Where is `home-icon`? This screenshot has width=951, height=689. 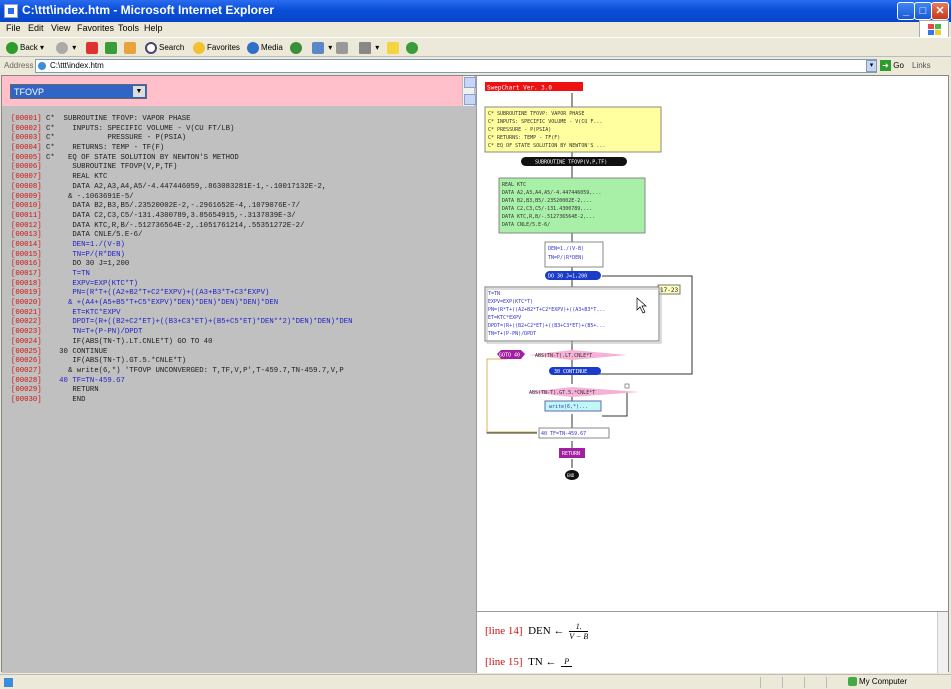
home-icon is located at coordinates (130, 47).